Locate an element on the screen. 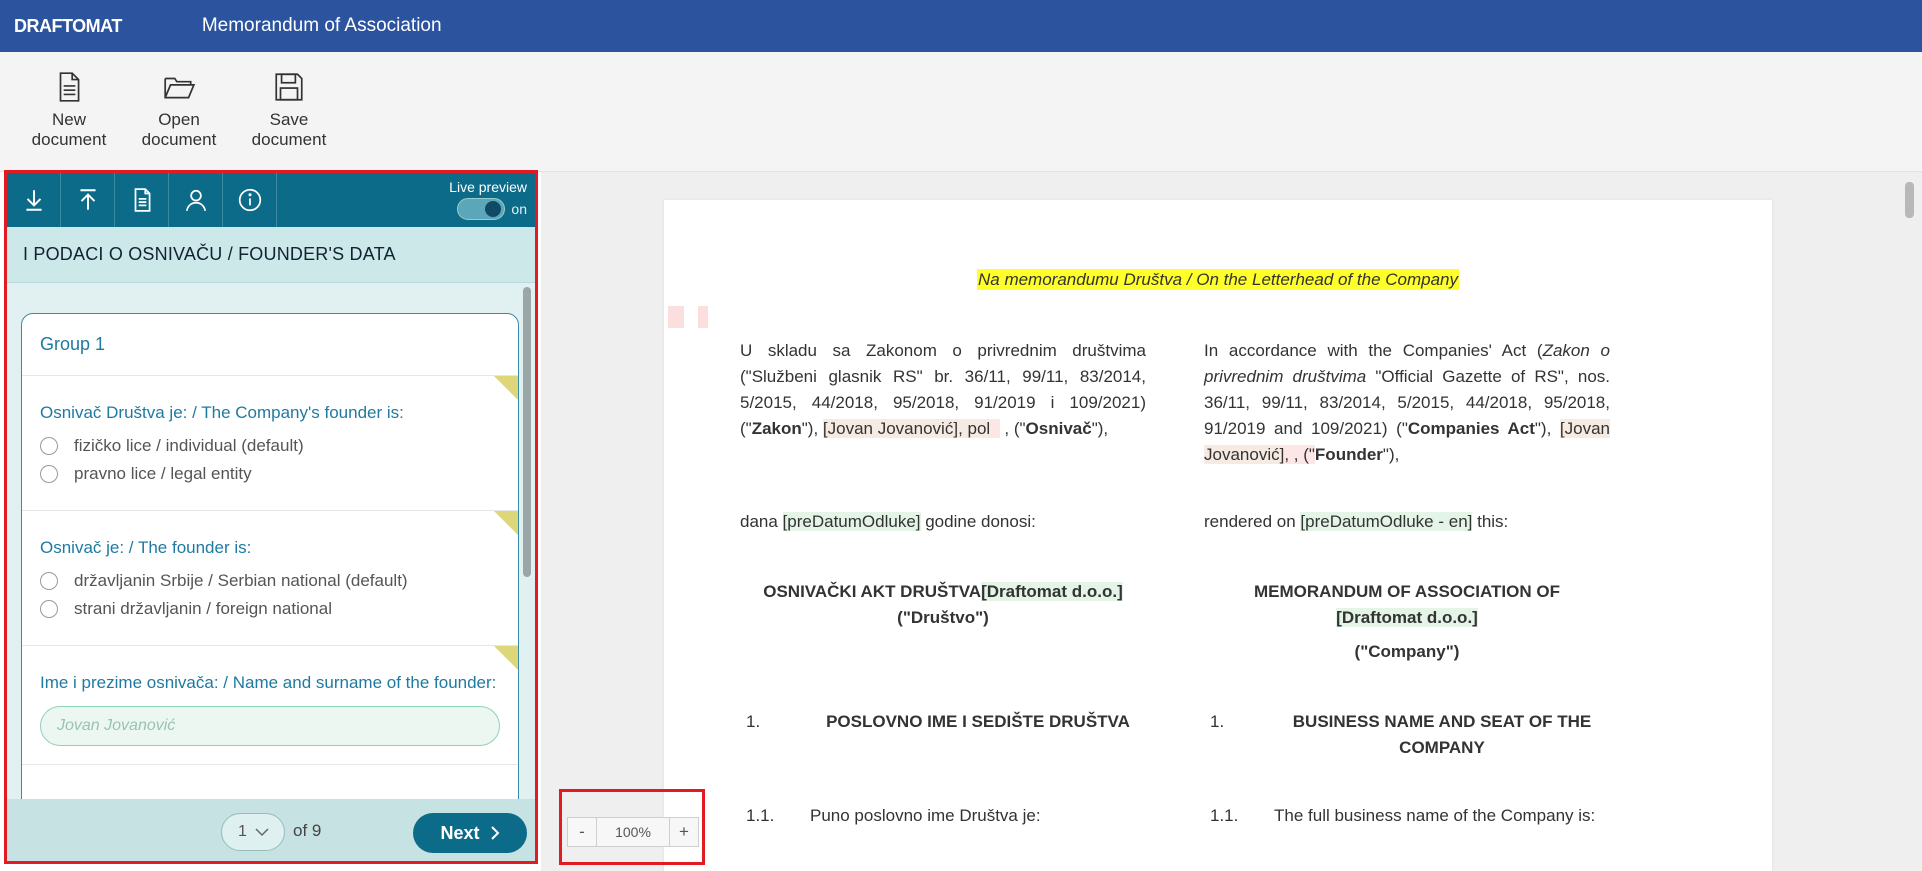  radio-individual: fizičko lice / individual (default) is located at coordinates (270, 446).